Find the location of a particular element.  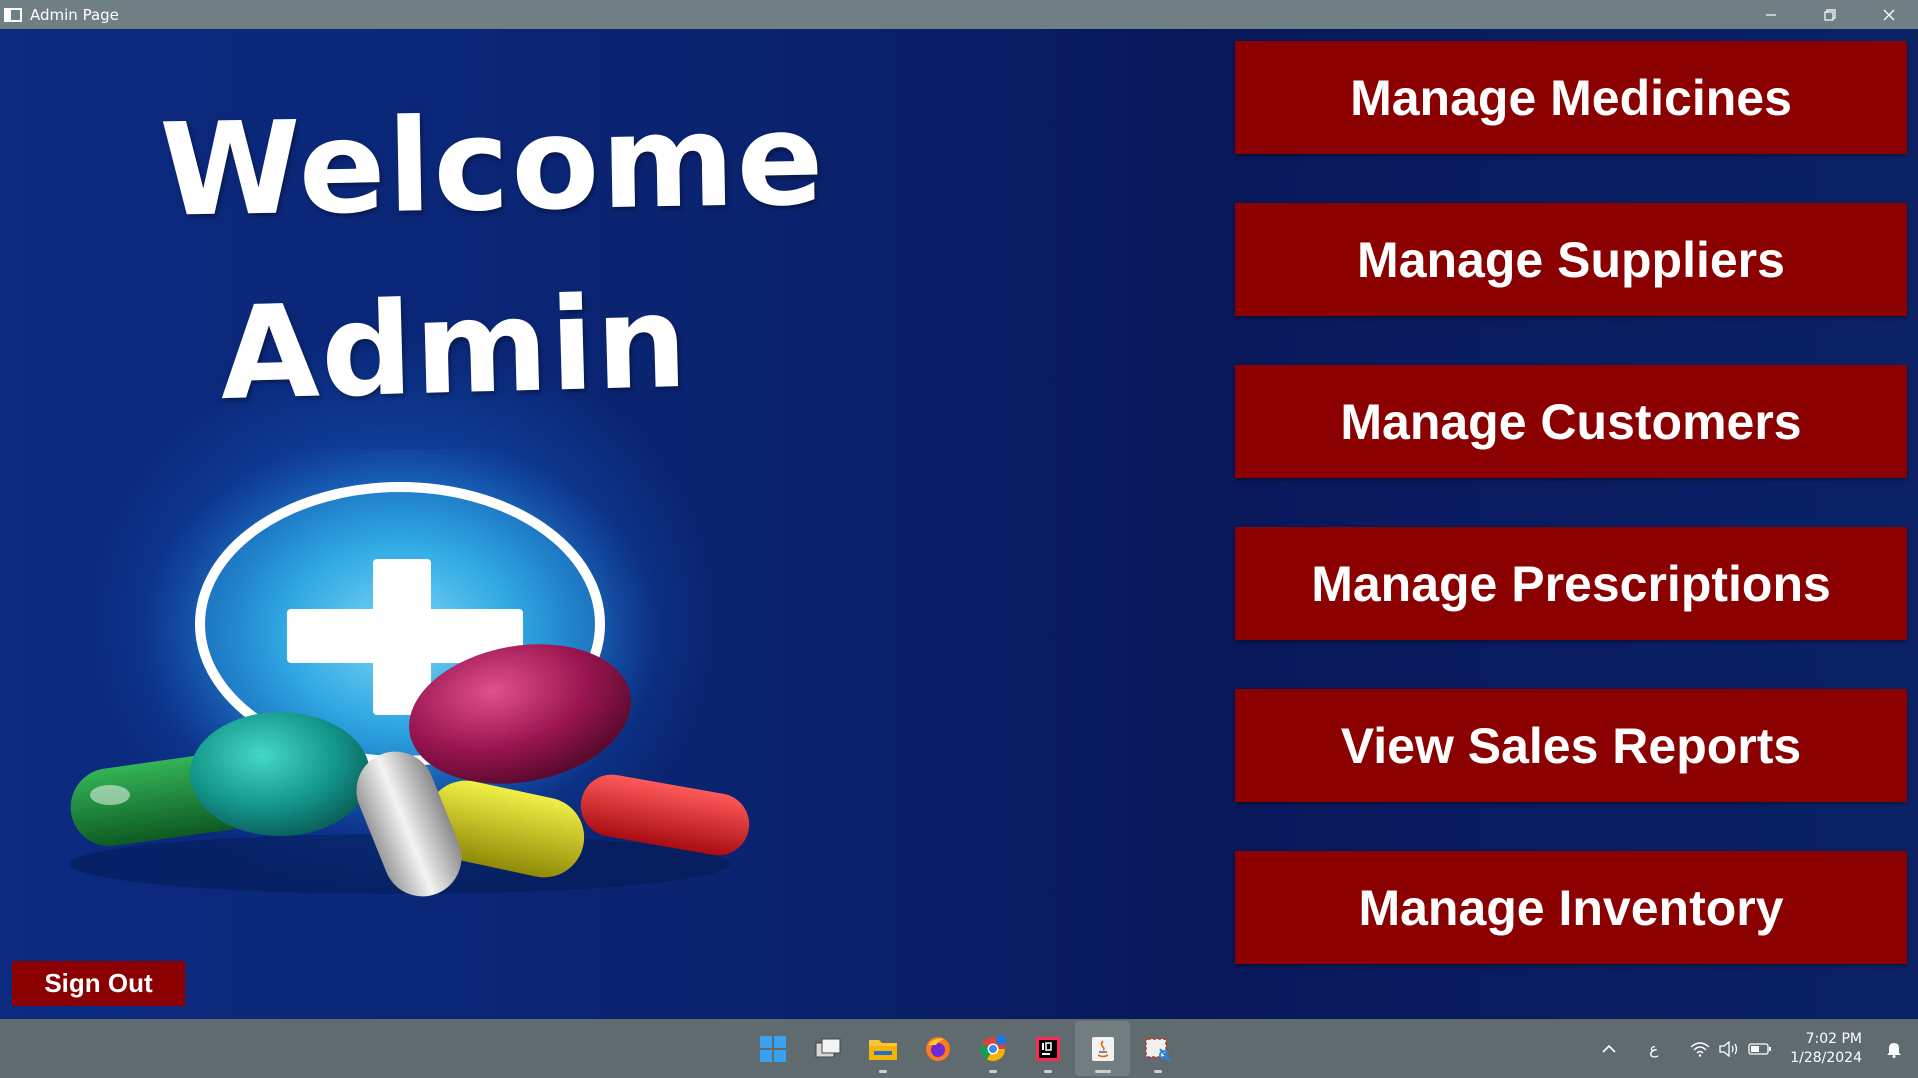

sign-out-button: Sign Out is located at coordinates (98, 983).